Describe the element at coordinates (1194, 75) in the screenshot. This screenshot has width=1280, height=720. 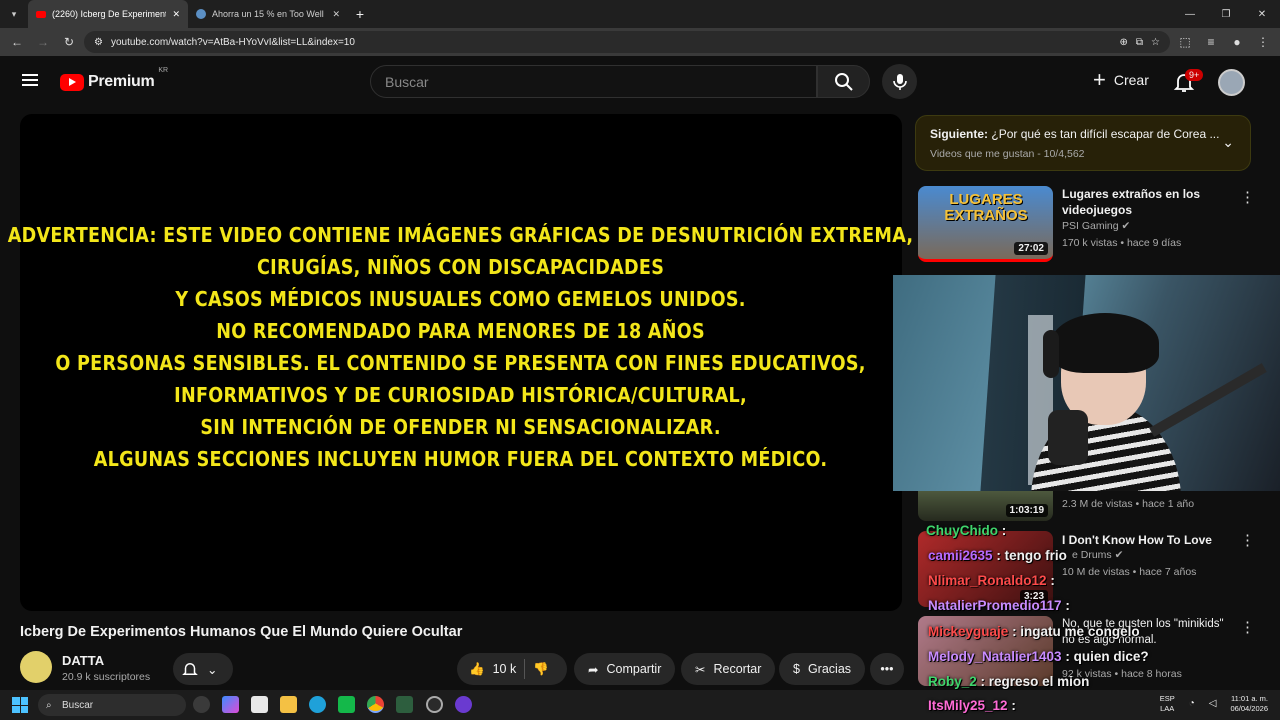
I see `notification-count-badge: 9+` at that location.